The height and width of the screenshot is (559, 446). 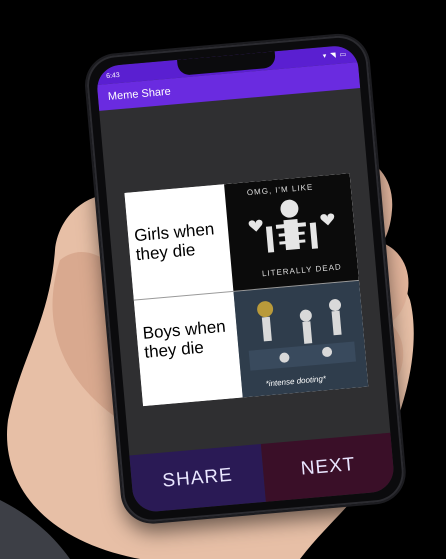 What do you see at coordinates (291, 232) in the screenshot?
I see `meme-top-image: OMG, I'M LIKE LITERALLY DEAD` at bounding box center [291, 232].